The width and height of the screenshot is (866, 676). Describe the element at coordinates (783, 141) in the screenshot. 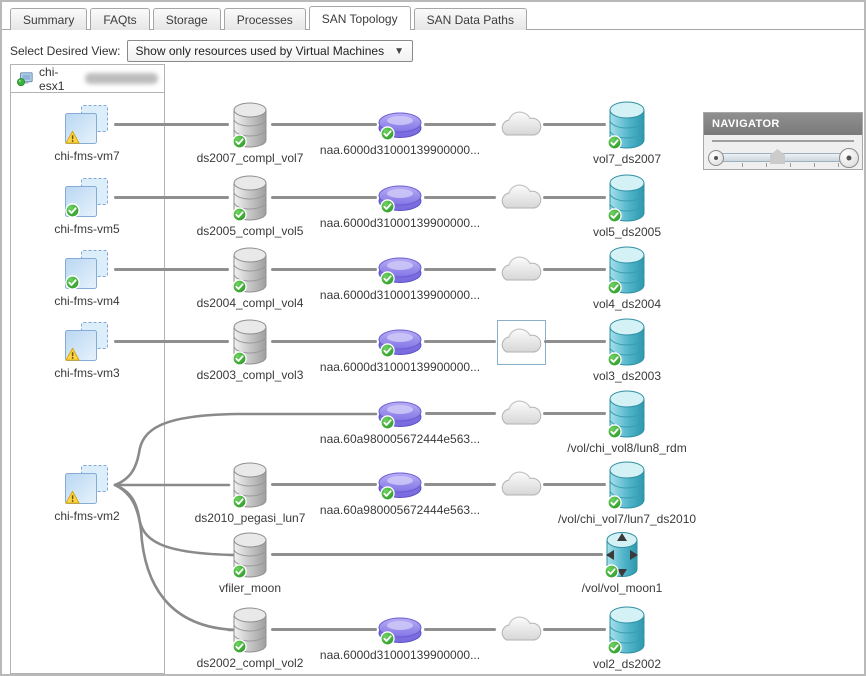

I see `navigator-panel: NAVIGATOR` at that location.